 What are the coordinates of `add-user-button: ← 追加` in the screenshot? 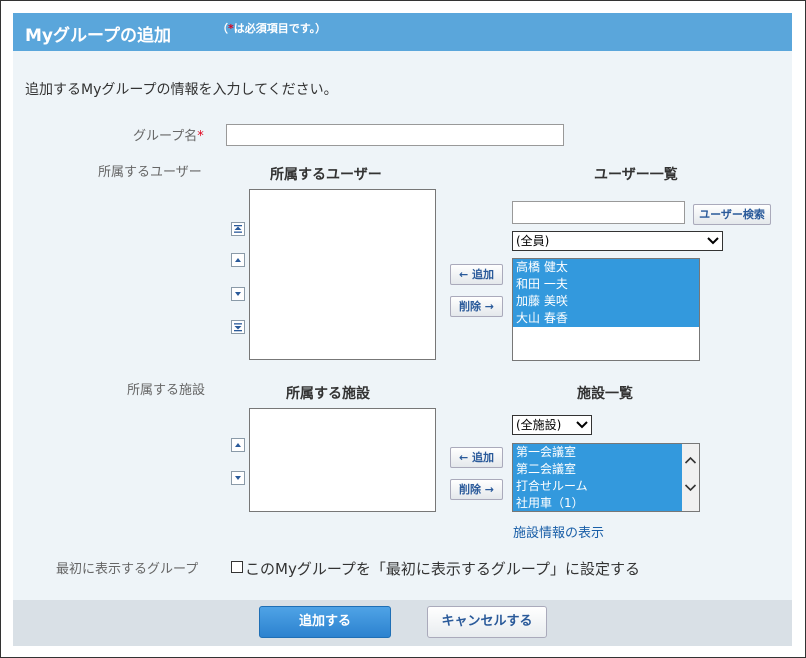 It's located at (476, 274).